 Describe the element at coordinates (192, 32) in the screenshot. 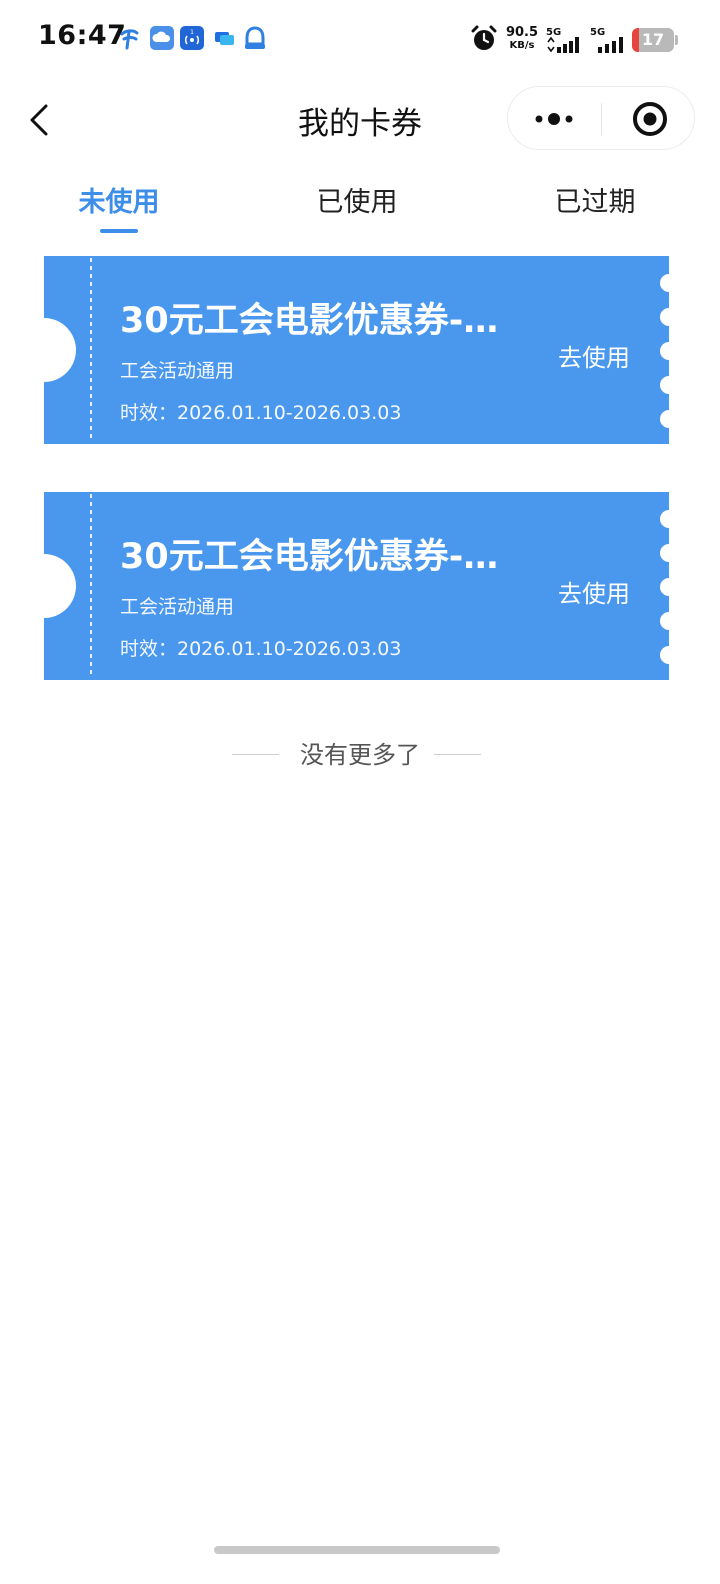

I see `svg-text: 1` at that location.